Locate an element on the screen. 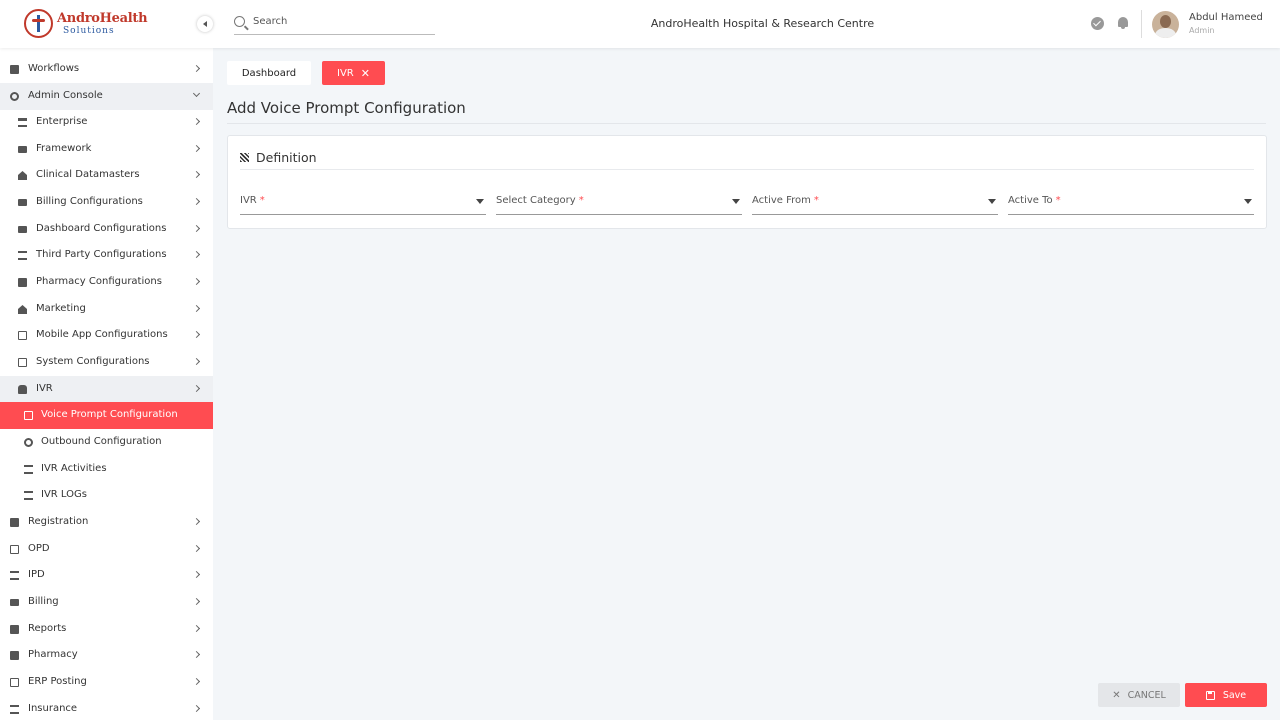  sidebar-item-pharmacy: Pharmacy is located at coordinates (106, 655).